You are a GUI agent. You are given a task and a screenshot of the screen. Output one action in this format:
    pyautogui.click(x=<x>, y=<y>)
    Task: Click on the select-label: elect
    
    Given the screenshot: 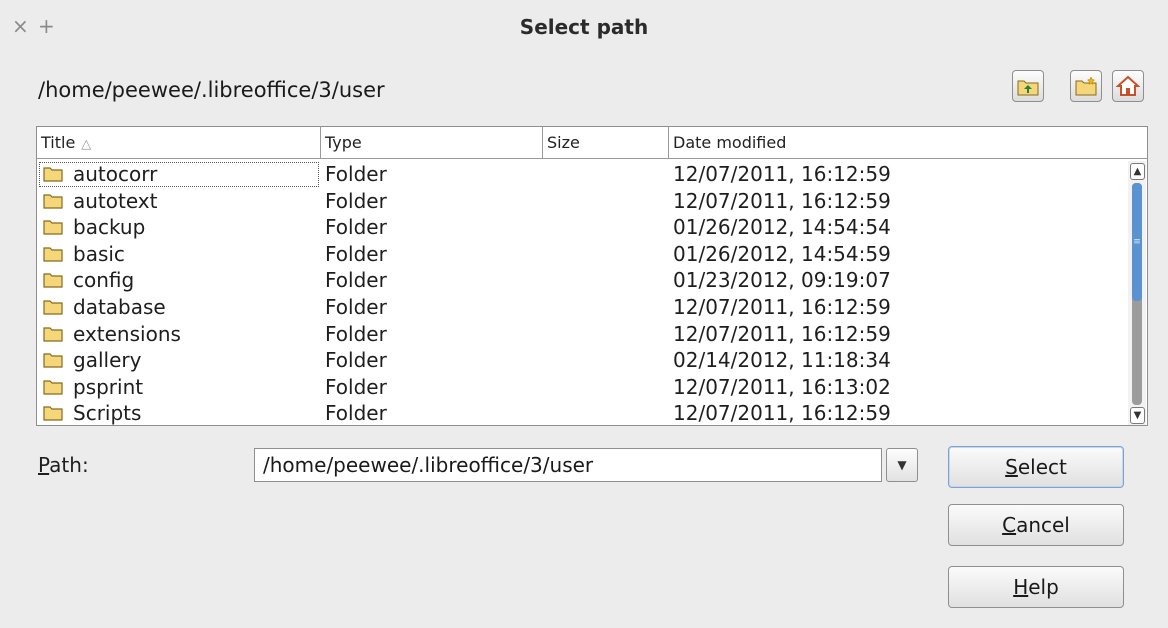 What is the action you would take?
    pyautogui.click(x=1042, y=467)
    